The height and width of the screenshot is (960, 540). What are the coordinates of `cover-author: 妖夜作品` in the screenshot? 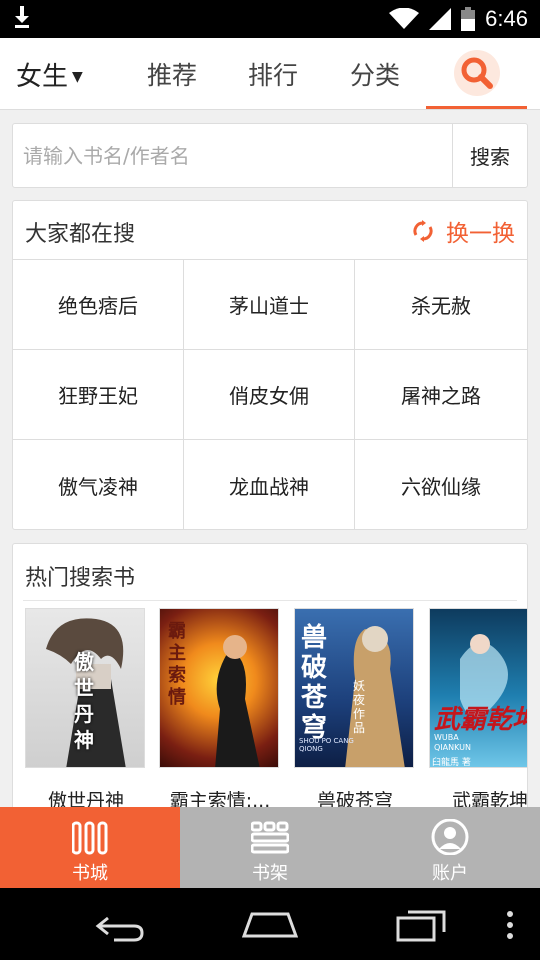 It's located at (359, 707).